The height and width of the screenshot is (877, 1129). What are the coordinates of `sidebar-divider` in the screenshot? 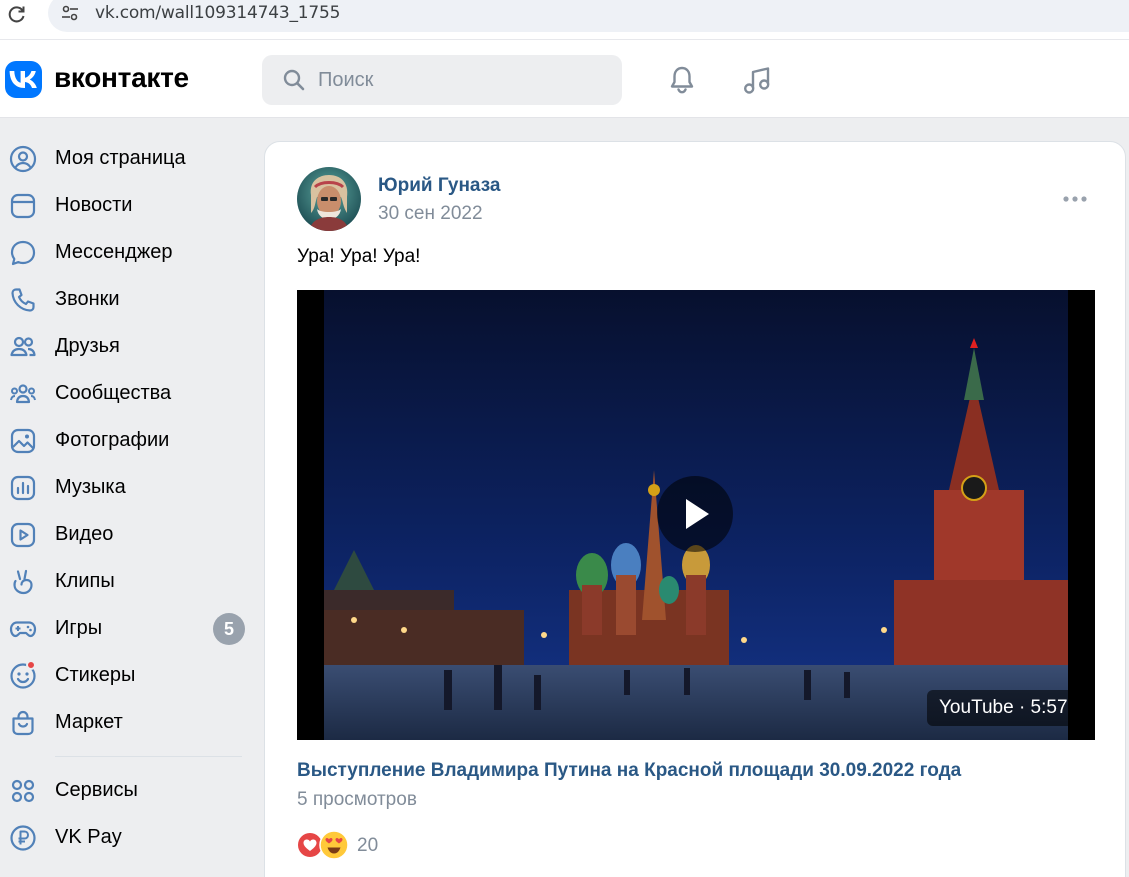 It's located at (148, 756).